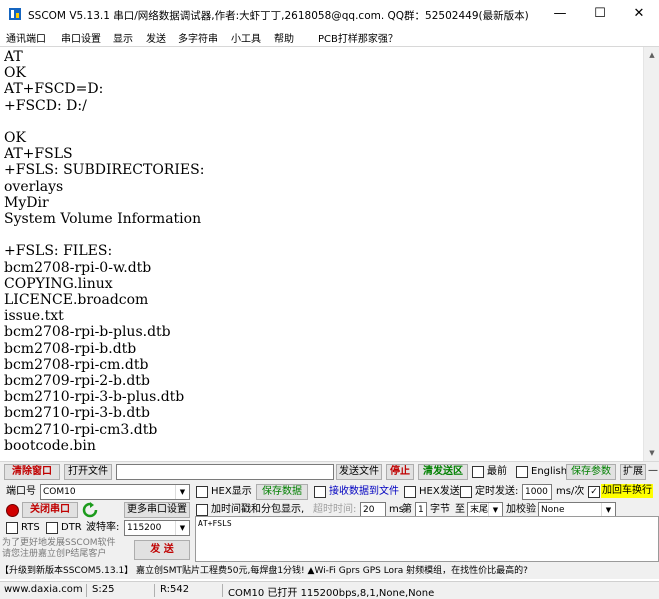 This screenshot has width=659, height=599. I want to click on send-file-button: 发送文件, so click(359, 472).